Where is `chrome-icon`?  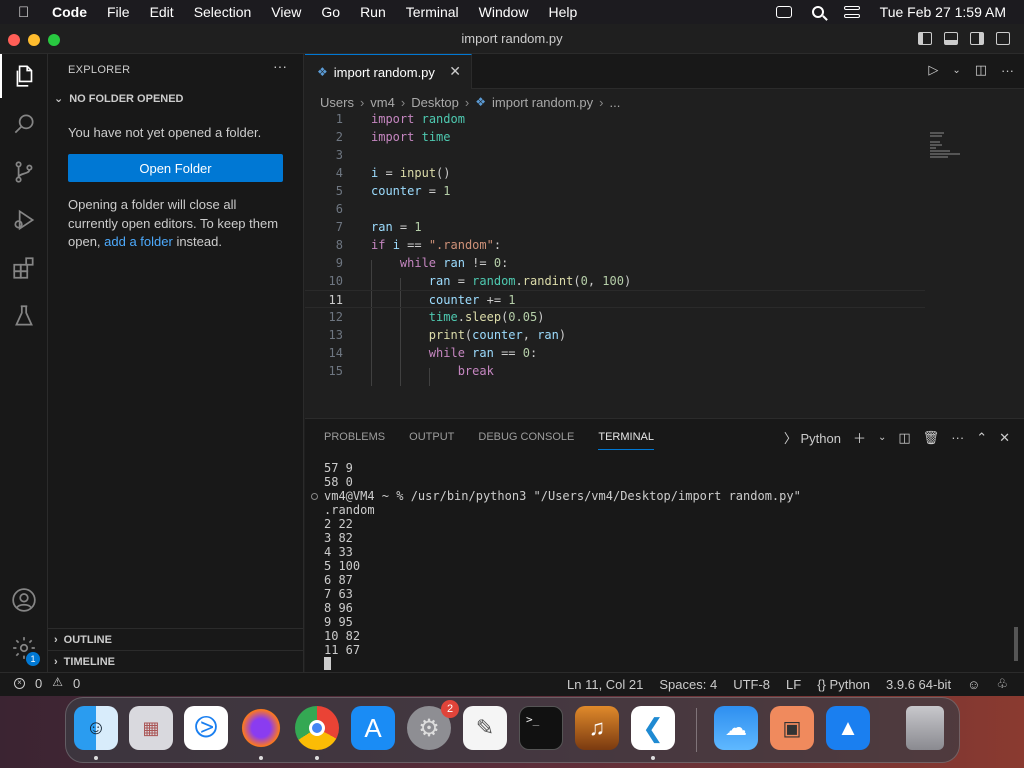 chrome-icon is located at coordinates (317, 728).